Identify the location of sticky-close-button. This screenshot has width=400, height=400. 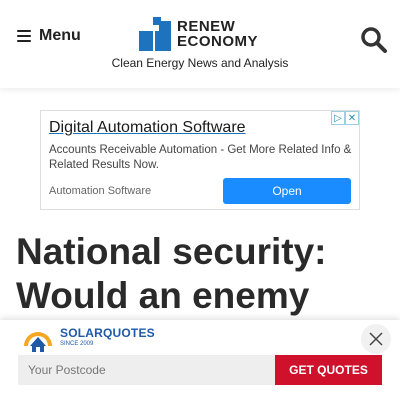
(376, 339).